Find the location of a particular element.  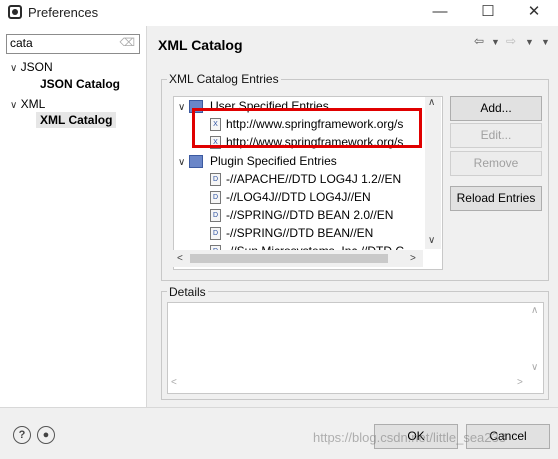

tree-item-json-catalog: JSON Catalog is located at coordinates (80, 84).